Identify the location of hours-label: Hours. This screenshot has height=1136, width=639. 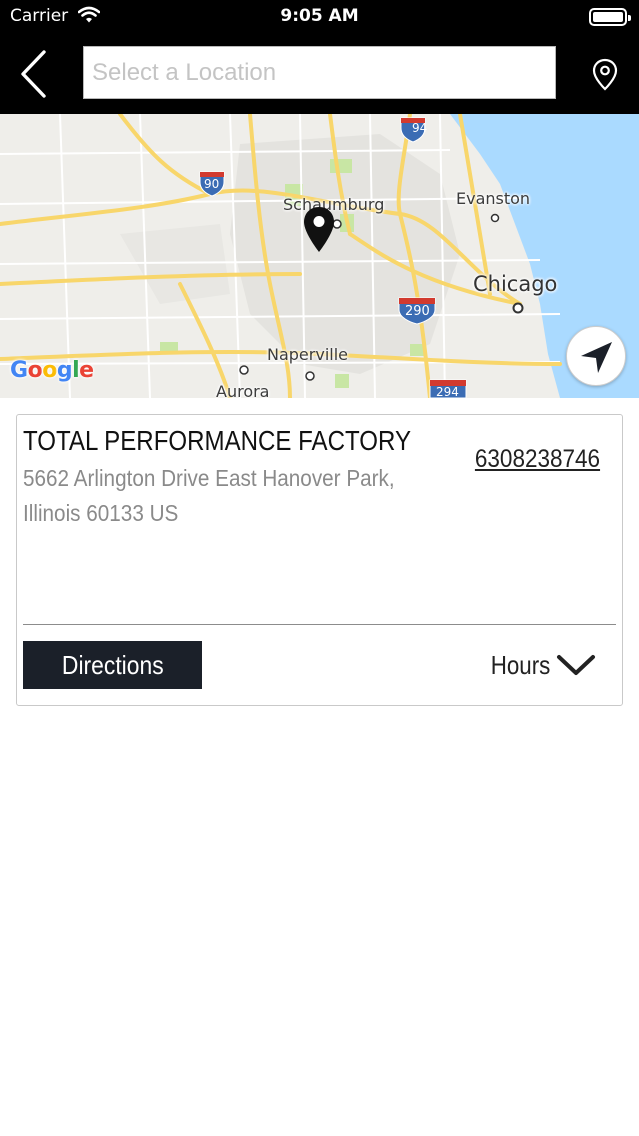
(520, 664).